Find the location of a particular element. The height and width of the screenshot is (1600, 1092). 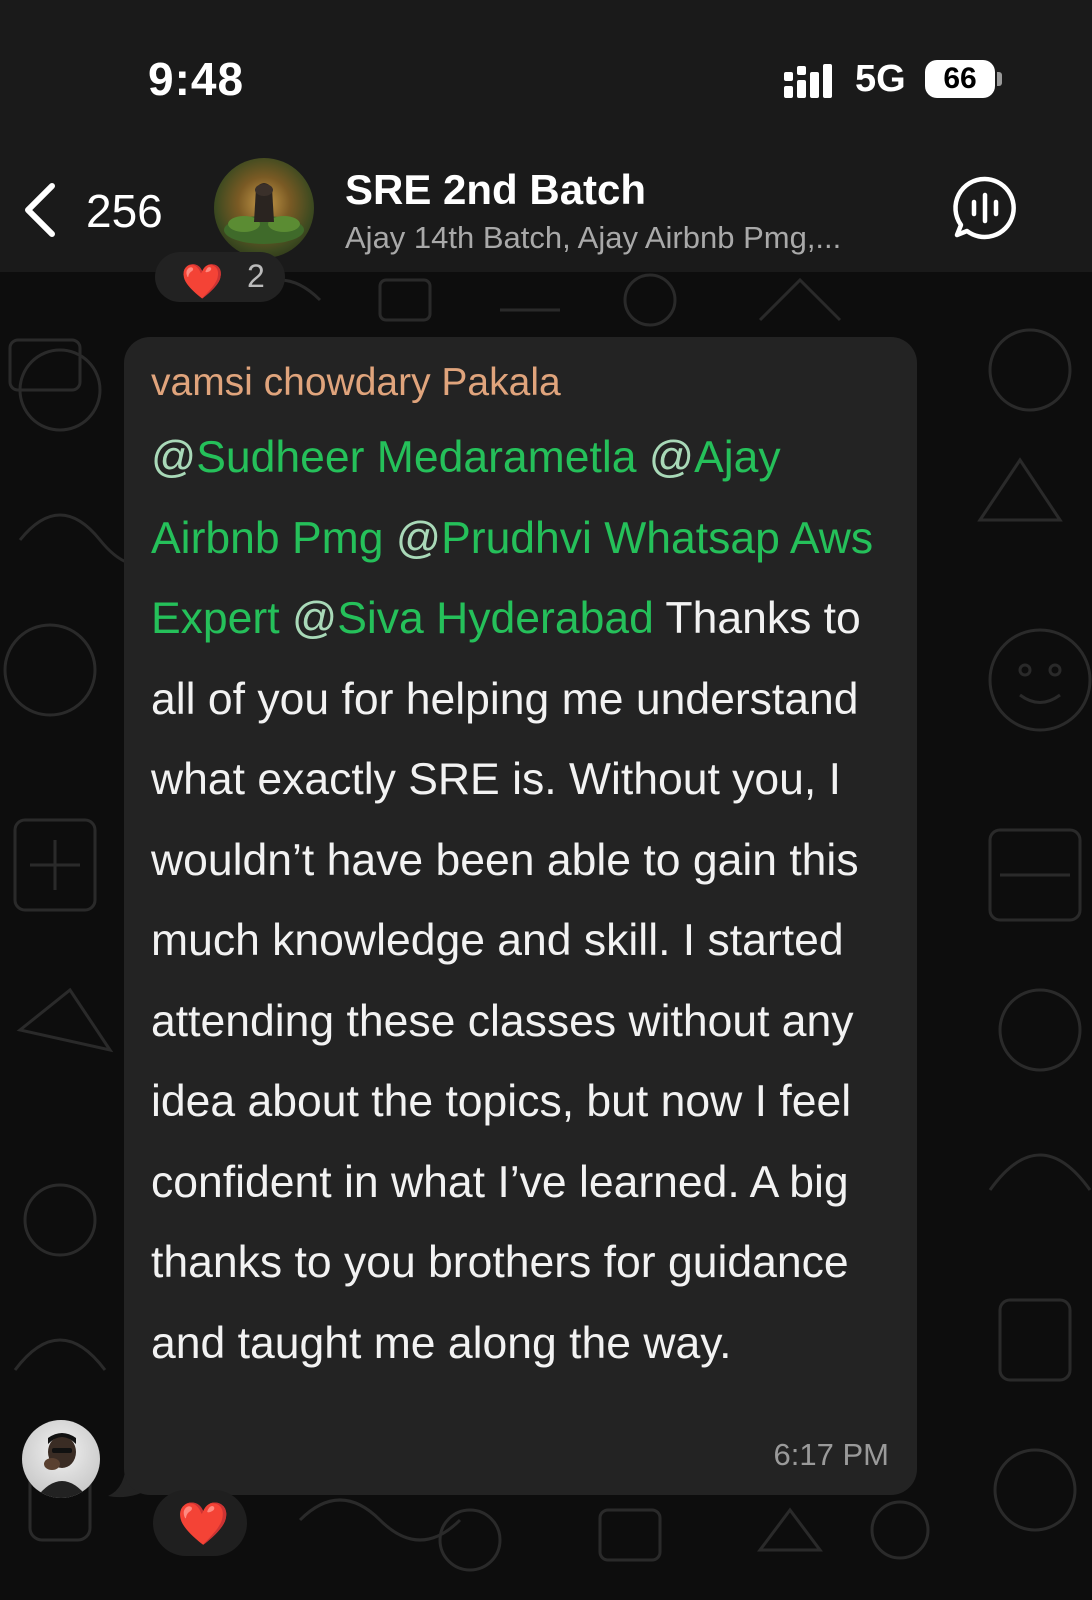

back-button: 256 is located at coordinates (97, 210).